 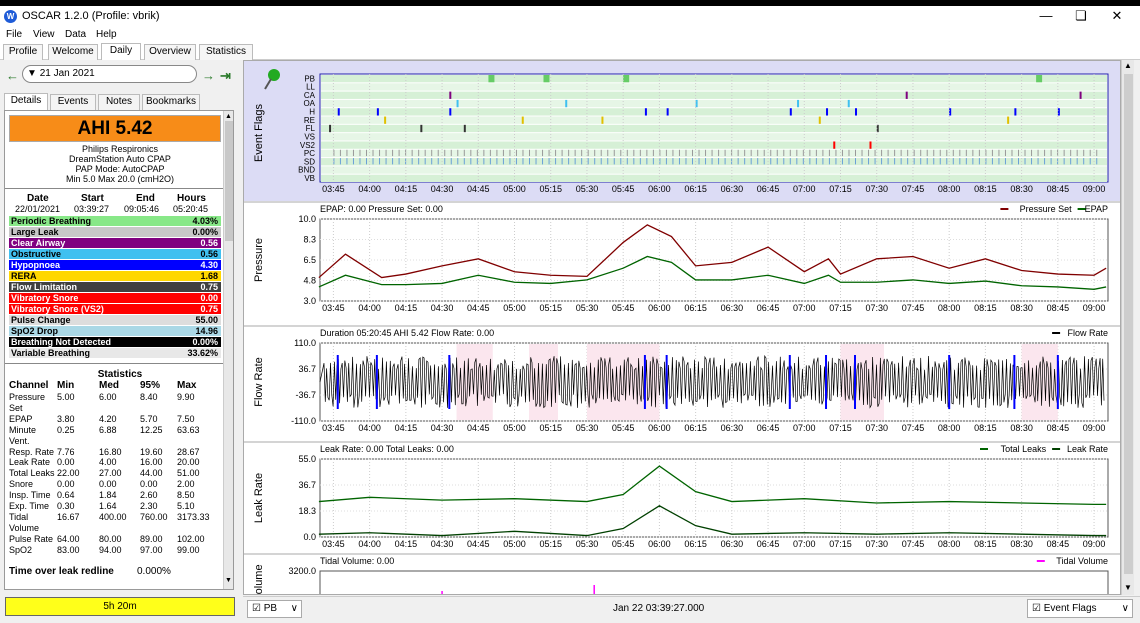 What do you see at coordinates (149, 418) in the screenshot?
I see `stats-cell-p95: 5.70` at bounding box center [149, 418].